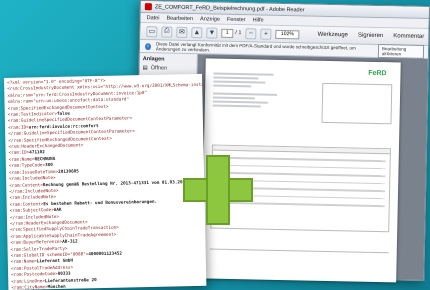 This screenshot has width=430, height=290. I want to click on menu-fenster: Fenster, so click(236, 19).